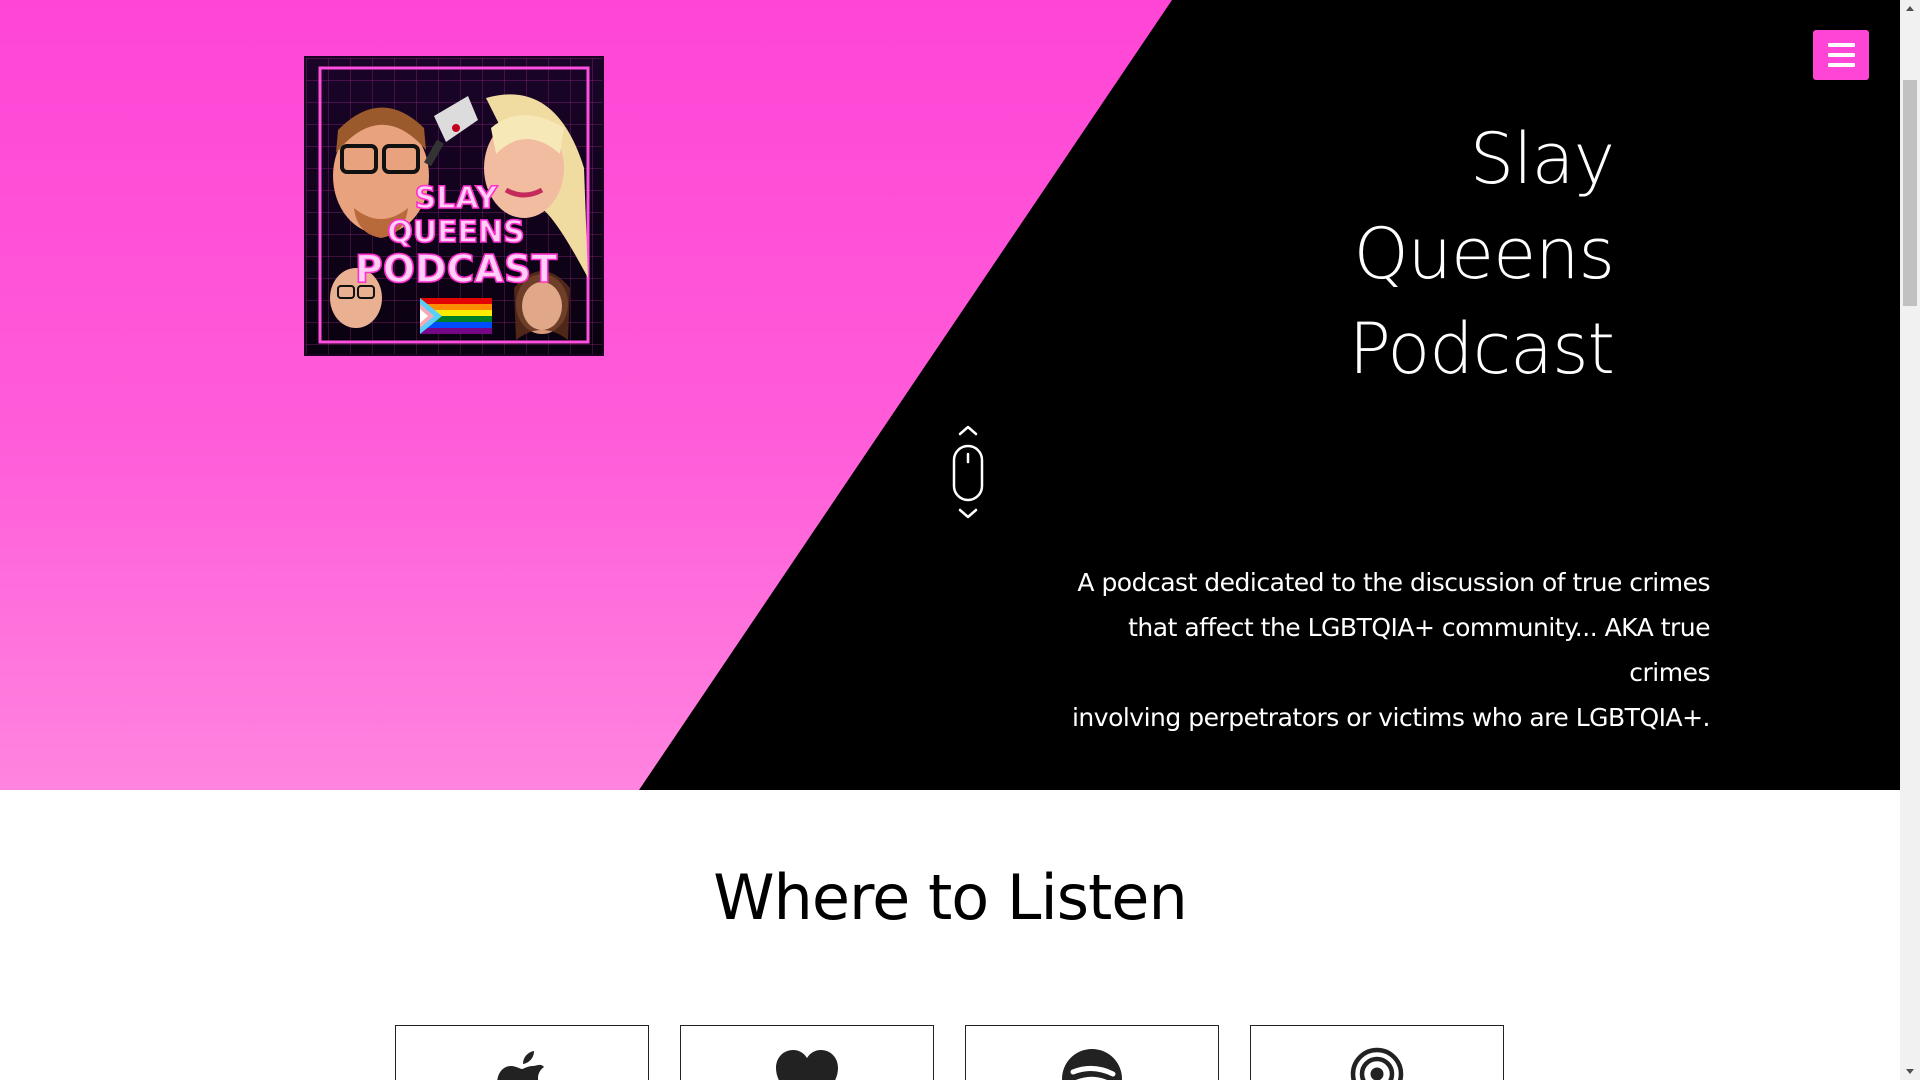 This screenshot has height=1080, width=1920. I want to click on heart-icon, so click(807, 1065).